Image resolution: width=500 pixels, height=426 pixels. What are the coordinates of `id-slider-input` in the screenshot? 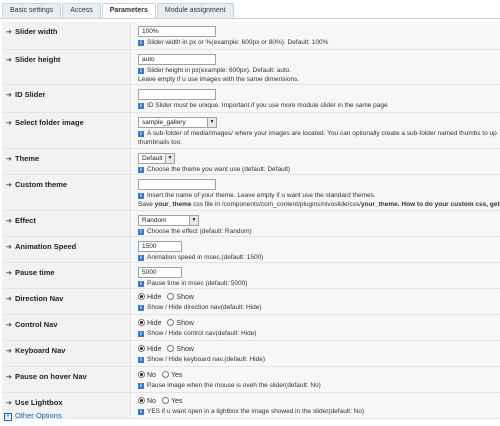 It's located at (177, 94).